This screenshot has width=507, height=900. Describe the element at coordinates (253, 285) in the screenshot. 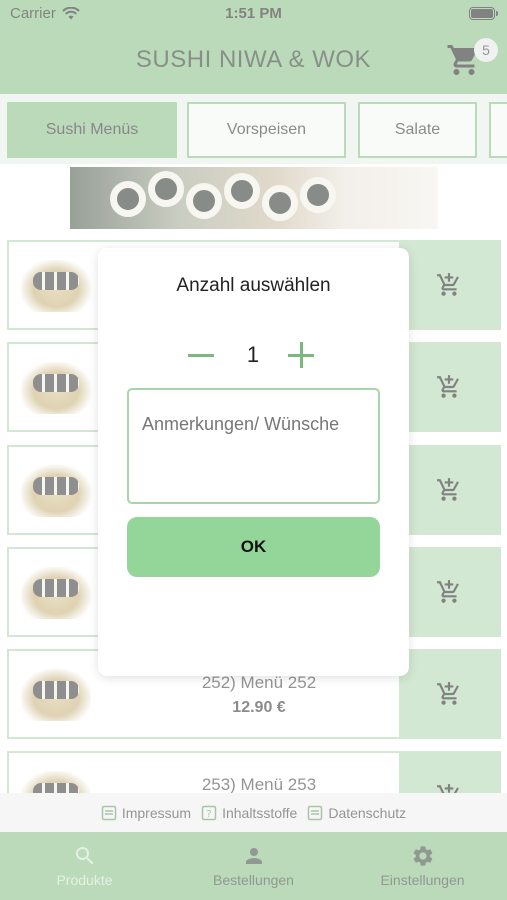

I see `dialog-title: Anzahl auswählen` at that location.